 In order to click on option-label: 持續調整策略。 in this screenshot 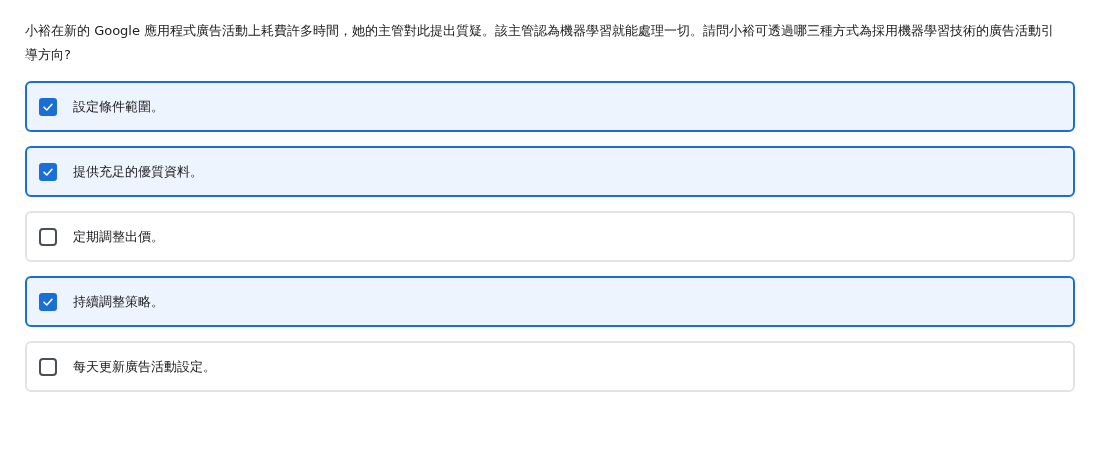, I will do `click(118, 301)`.